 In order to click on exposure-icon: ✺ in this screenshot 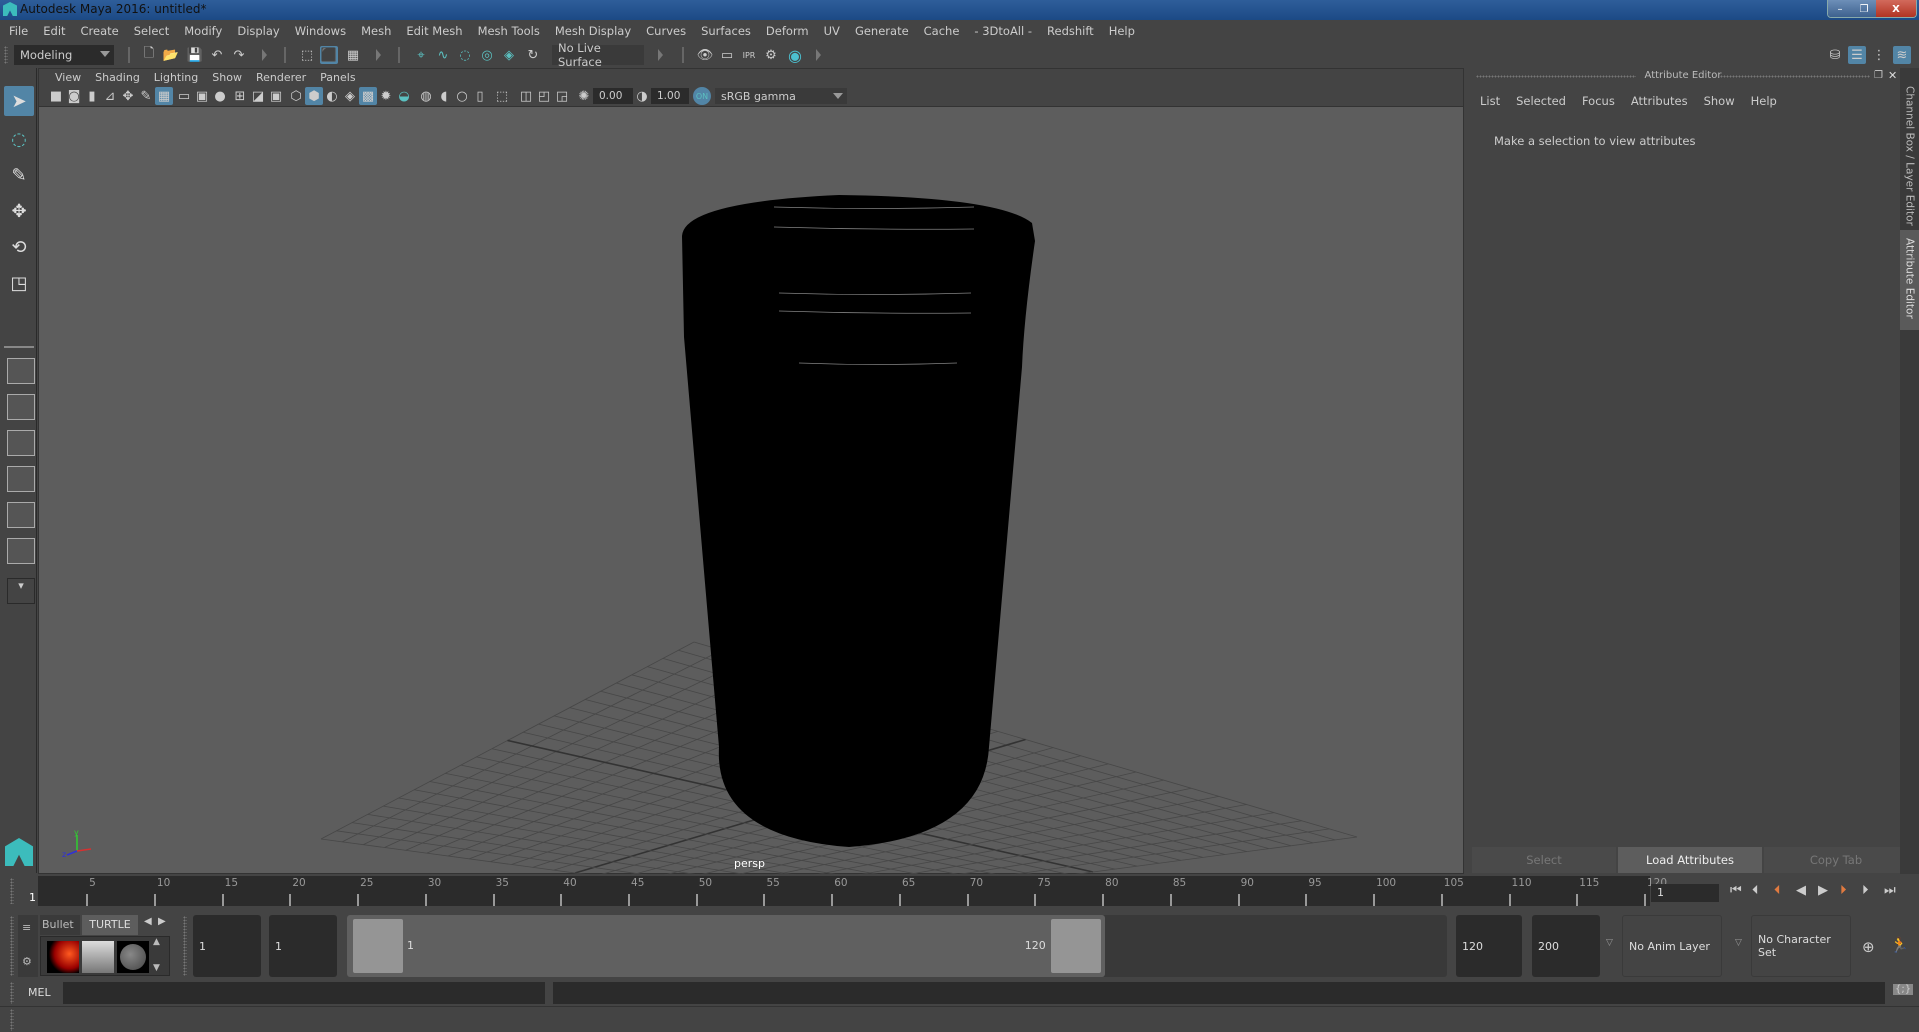, I will do `click(584, 96)`.